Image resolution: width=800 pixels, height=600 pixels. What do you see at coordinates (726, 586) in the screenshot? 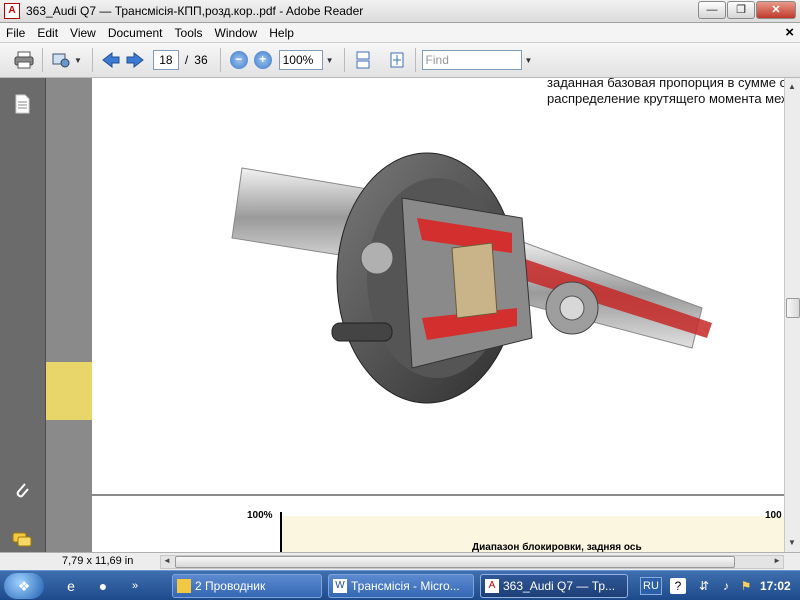
I see `volume-icon: ♪` at bounding box center [726, 586].